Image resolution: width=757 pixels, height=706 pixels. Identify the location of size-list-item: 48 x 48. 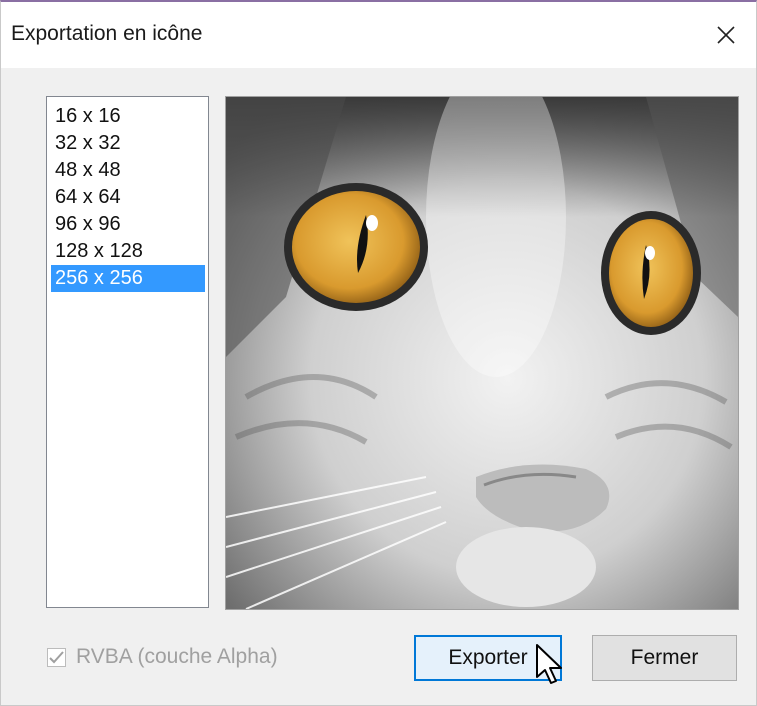
(128, 170).